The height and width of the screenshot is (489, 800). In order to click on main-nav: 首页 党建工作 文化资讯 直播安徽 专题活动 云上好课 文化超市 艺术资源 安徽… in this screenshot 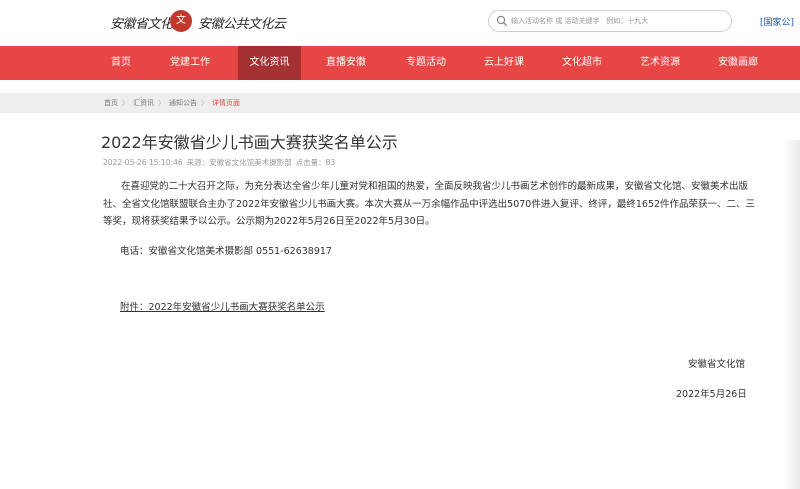, I will do `click(400, 63)`.